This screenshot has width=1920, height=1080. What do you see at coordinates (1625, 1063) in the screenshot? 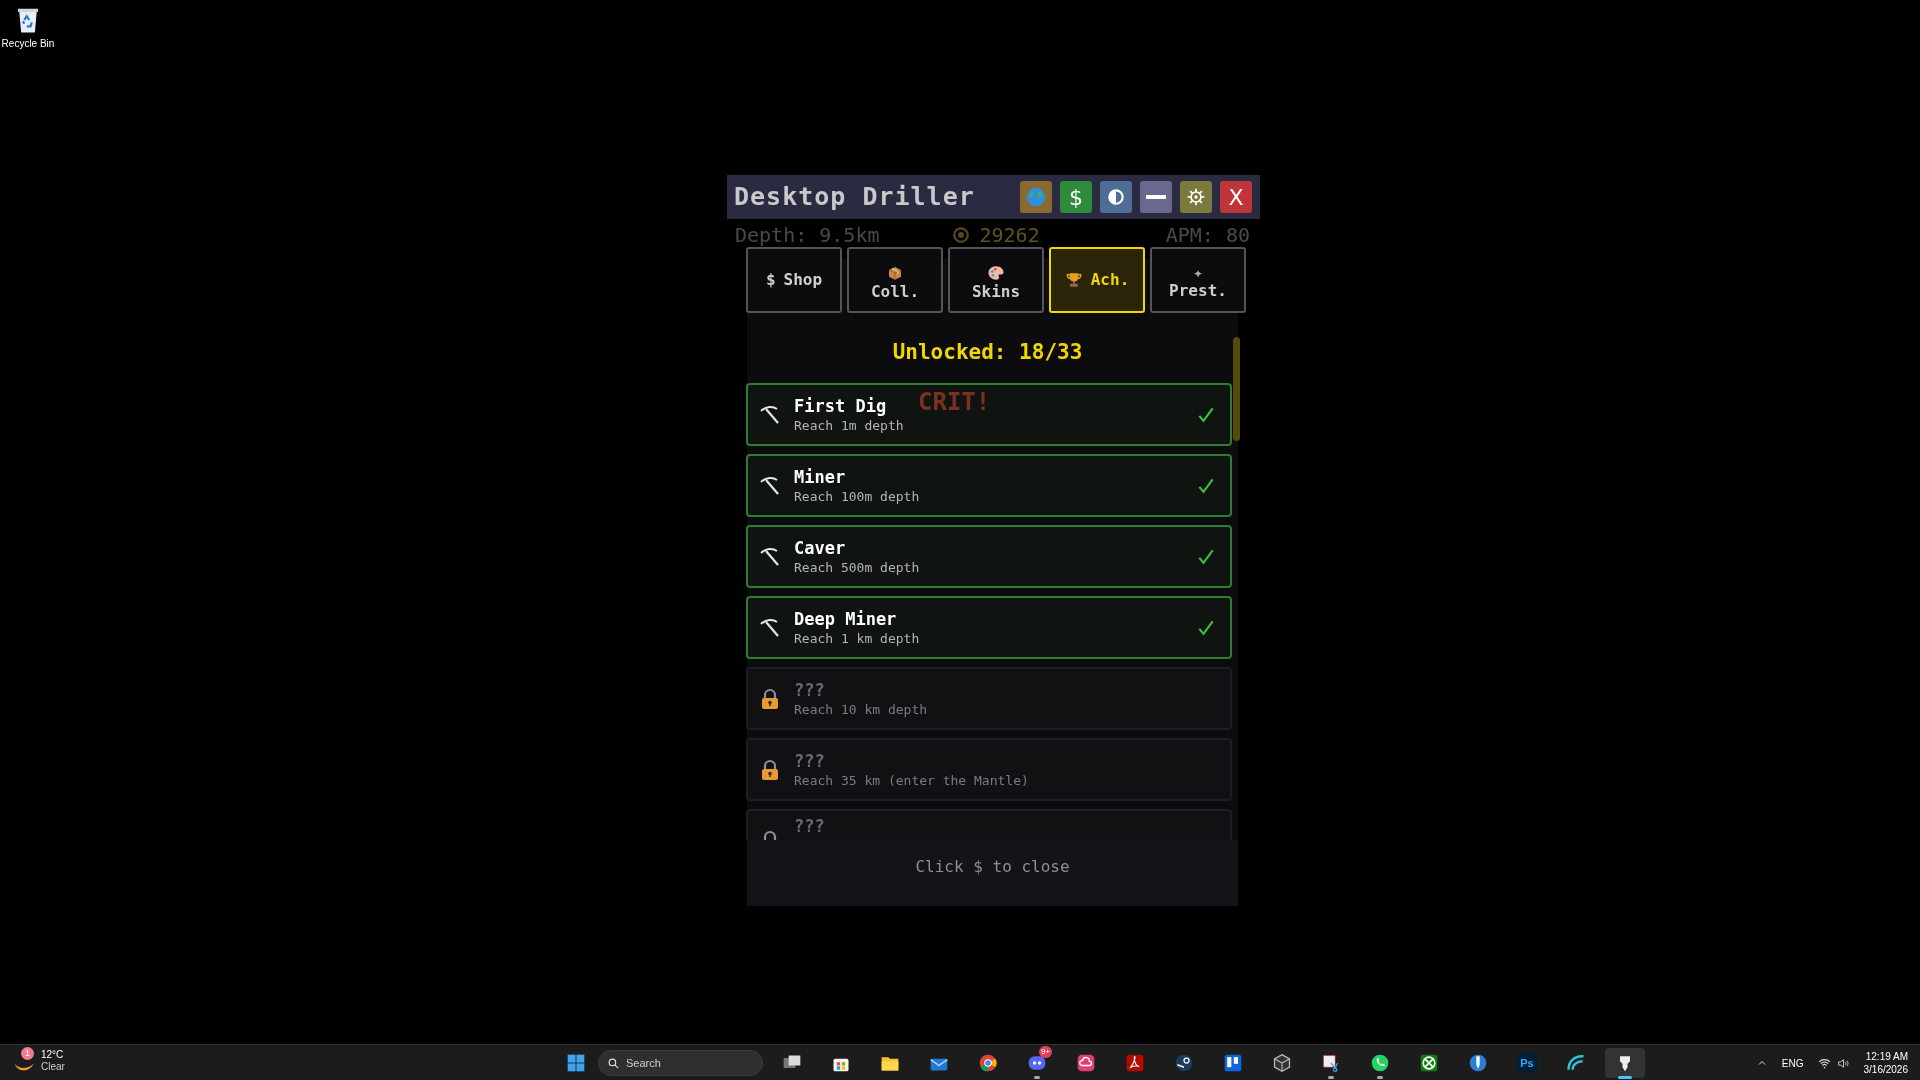
I see `taskbar-app` at bounding box center [1625, 1063].